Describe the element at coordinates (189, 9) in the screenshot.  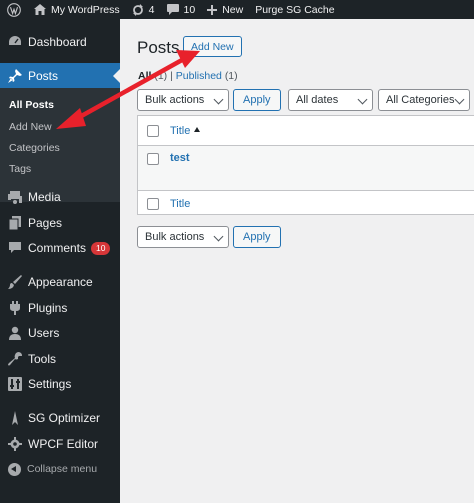
I see `comments-count: 10` at that location.